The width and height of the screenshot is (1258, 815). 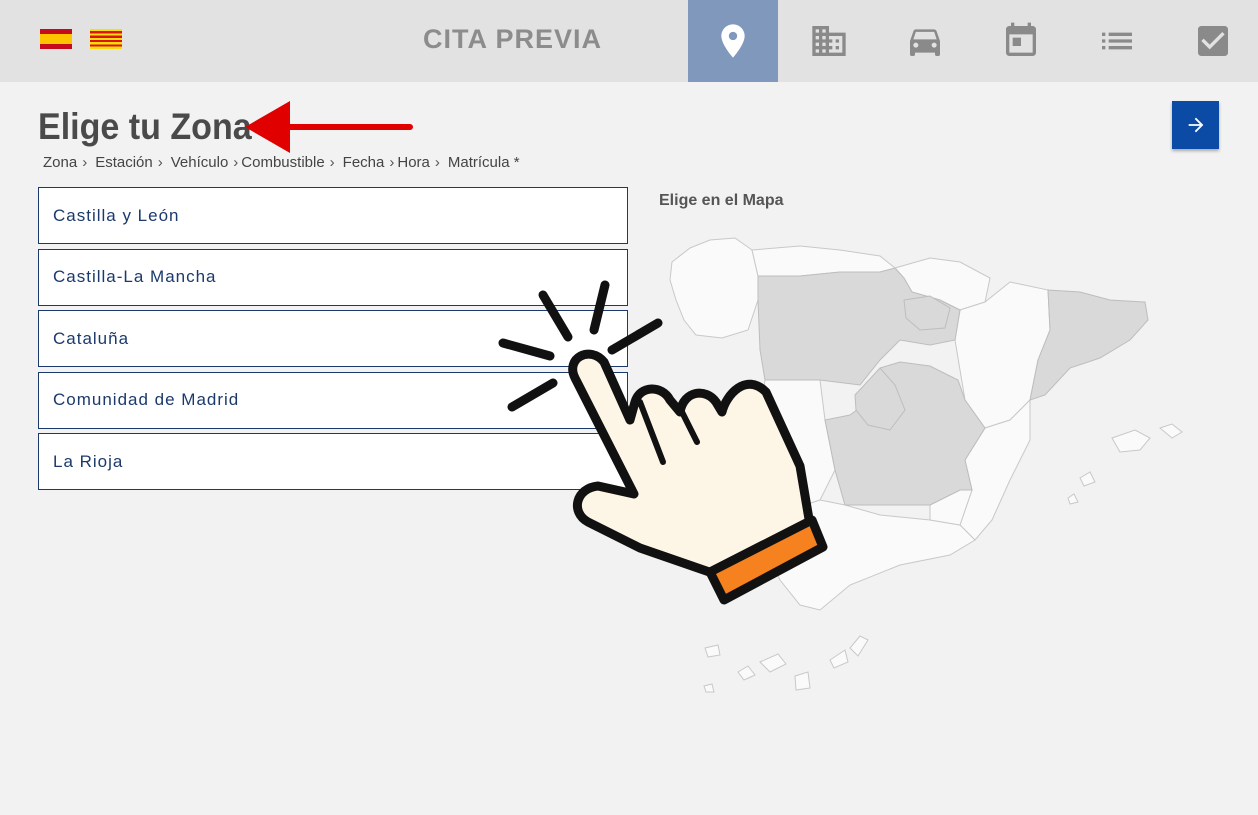 What do you see at coordinates (333, 277) in the screenshot?
I see `zone-castilla-la-mancha: Castilla-La Mancha` at bounding box center [333, 277].